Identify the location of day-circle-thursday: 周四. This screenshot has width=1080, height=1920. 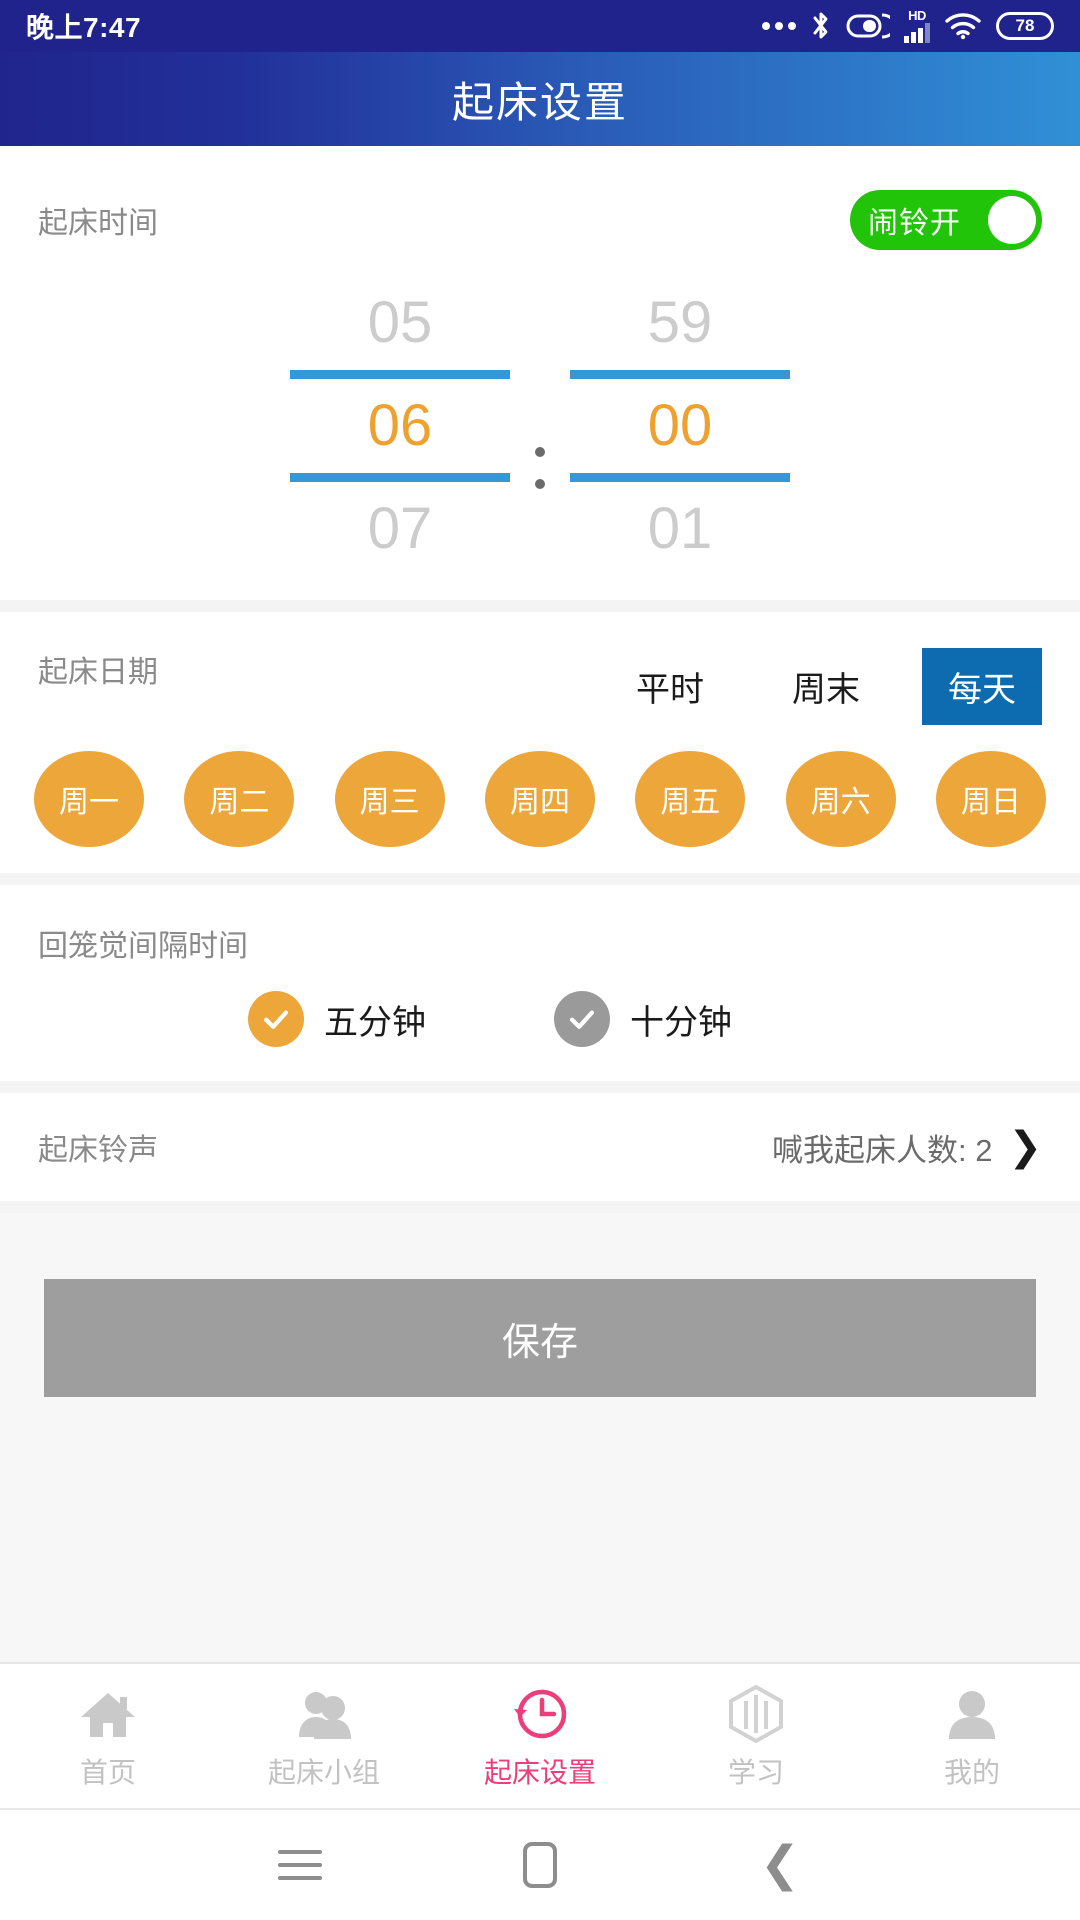
(539, 799).